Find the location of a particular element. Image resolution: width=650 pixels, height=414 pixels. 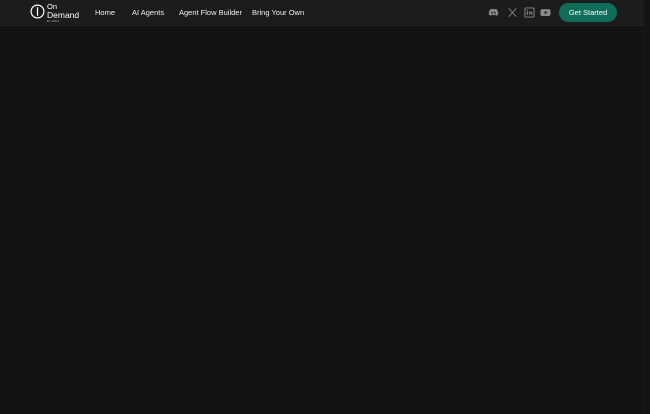

discord-icon is located at coordinates (493, 12).